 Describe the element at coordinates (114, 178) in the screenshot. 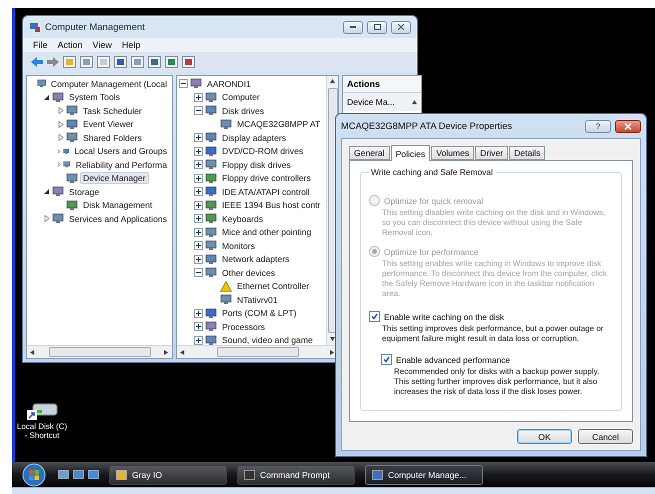

I see `tree-item: Device Manager` at that location.